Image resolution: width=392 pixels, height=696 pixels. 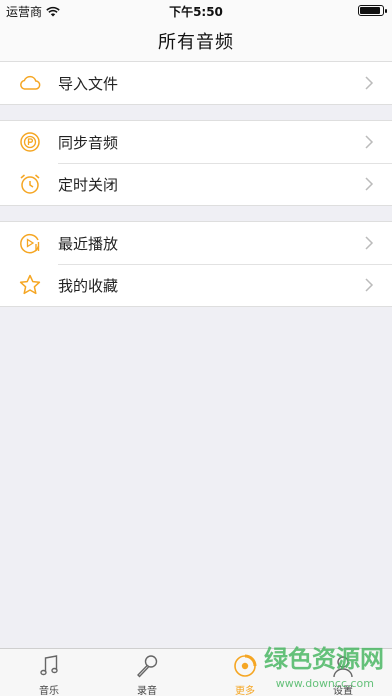 I want to click on navigation-bar: 所有音频, so click(x=196, y=41).